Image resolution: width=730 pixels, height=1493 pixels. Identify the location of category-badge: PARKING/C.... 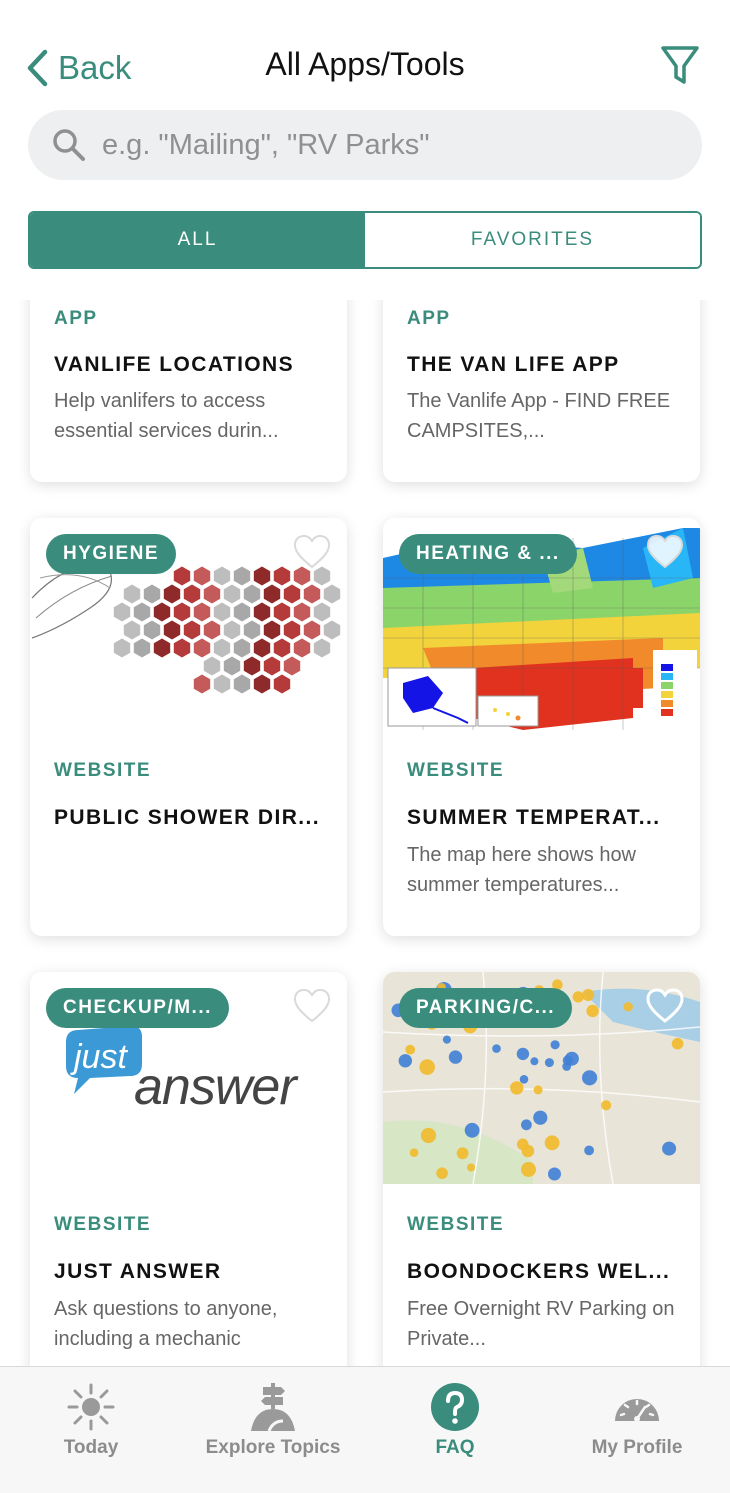
(486, 1008).